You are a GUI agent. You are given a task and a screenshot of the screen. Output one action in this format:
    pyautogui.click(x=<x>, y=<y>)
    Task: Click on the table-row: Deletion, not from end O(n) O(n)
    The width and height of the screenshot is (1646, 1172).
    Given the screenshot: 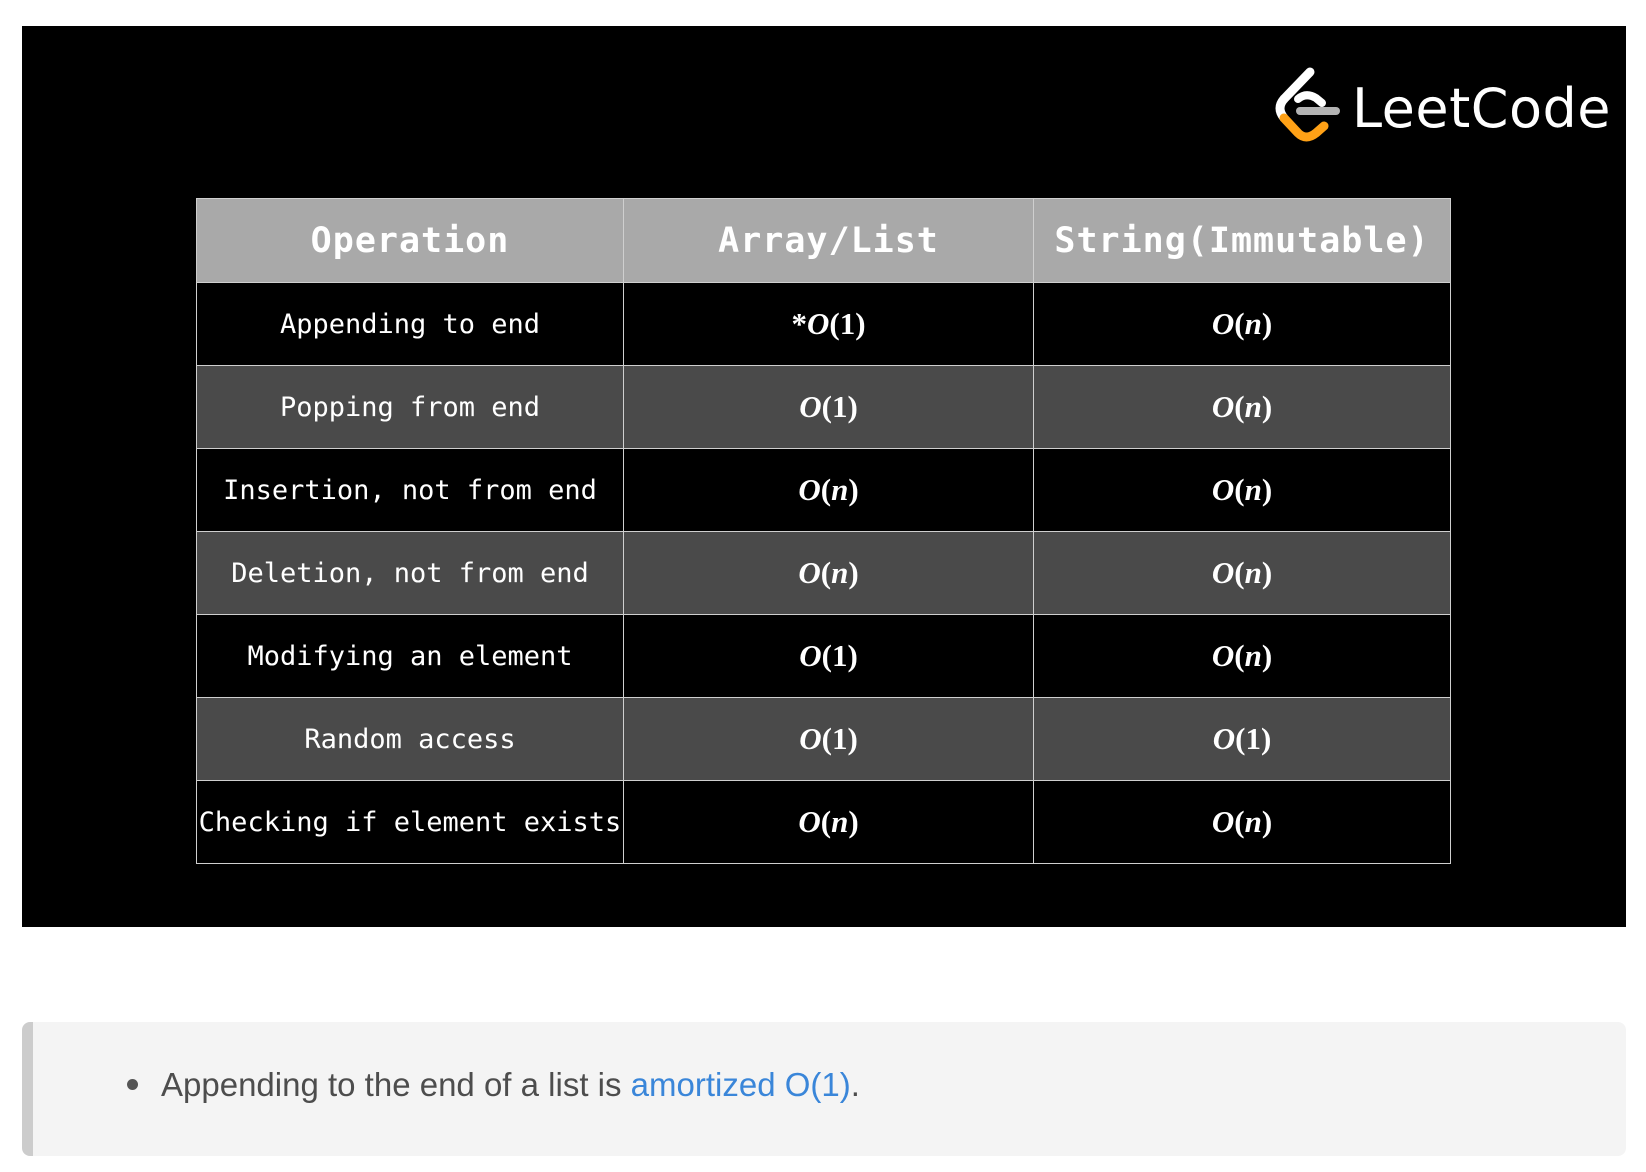 What is the action you would take?
    pyautogui.click(x=823, y=573)
    